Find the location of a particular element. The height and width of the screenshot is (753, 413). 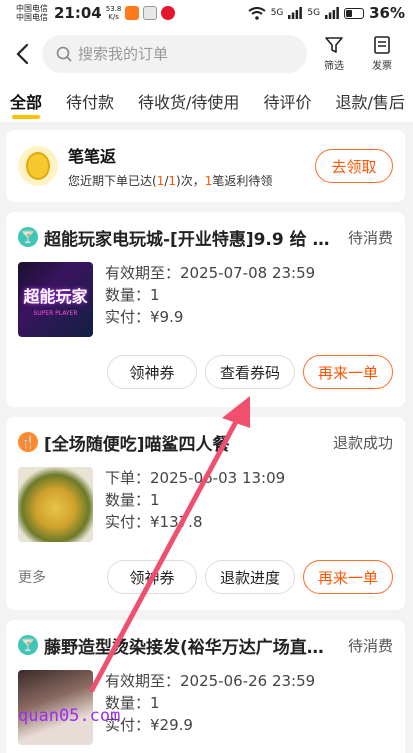

thumb-logo-sub: SUPER PLAYER is located at coordinates (55, 313).